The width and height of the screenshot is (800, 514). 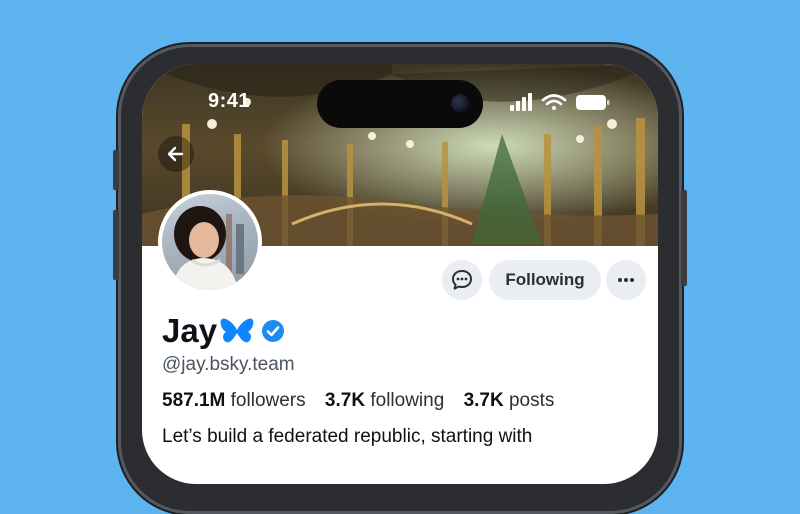 I want to click on profile-display-name: Jay, so click(x=223, y=331).